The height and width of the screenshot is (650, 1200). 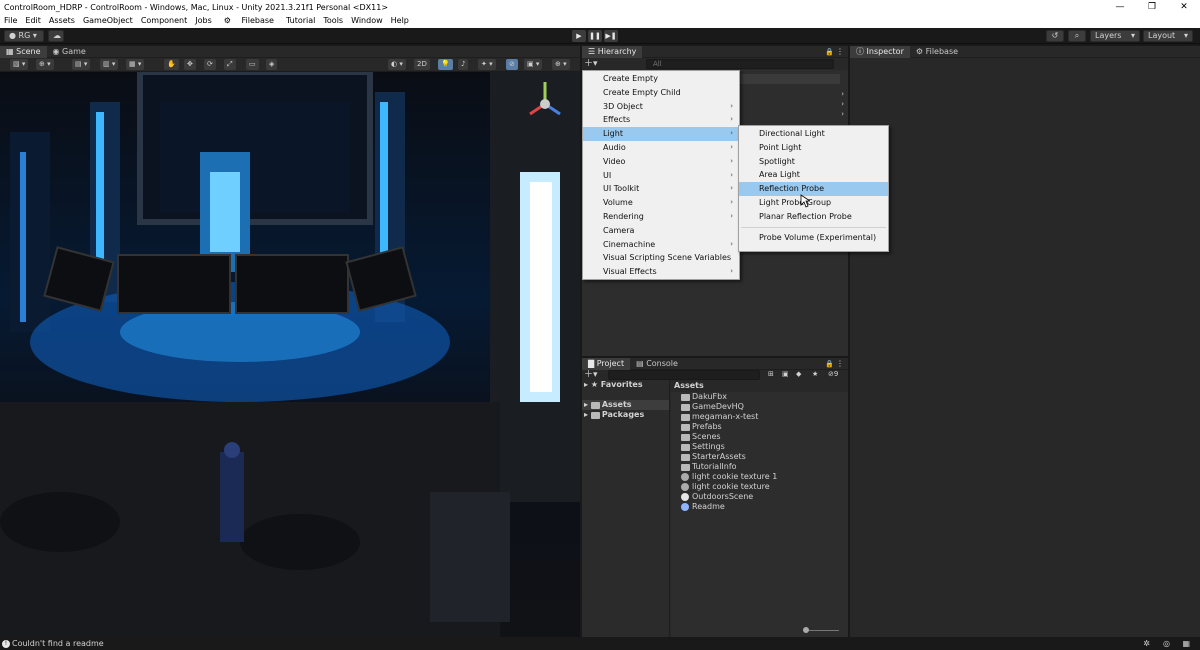 I want to click on menu-item-area-light: Area Light, so click(x=813, y=175).